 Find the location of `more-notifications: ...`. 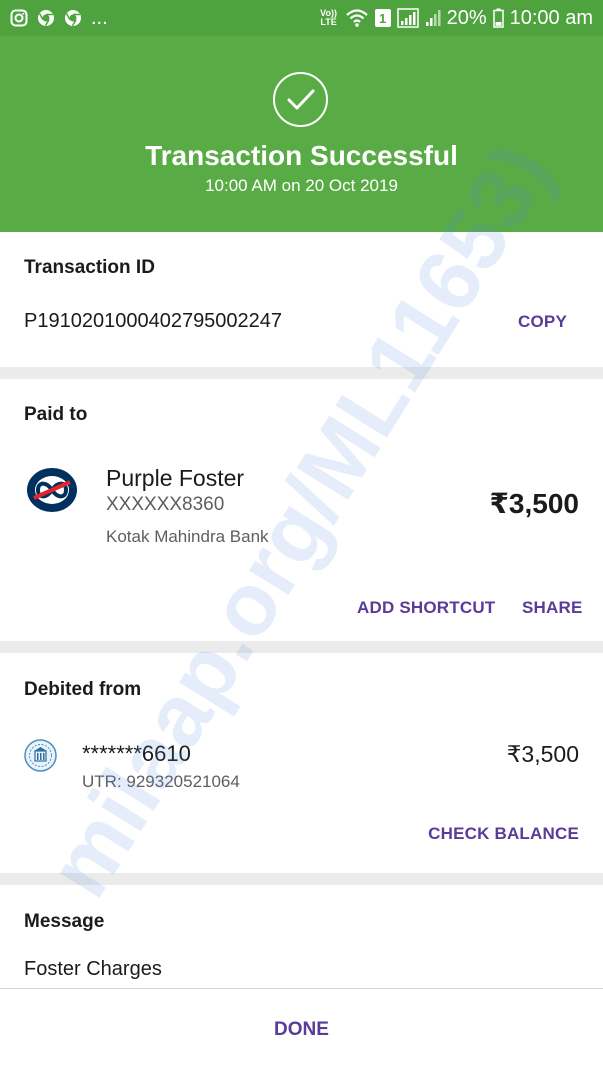

more-notifications: ... is located at coordinates (99, 17).